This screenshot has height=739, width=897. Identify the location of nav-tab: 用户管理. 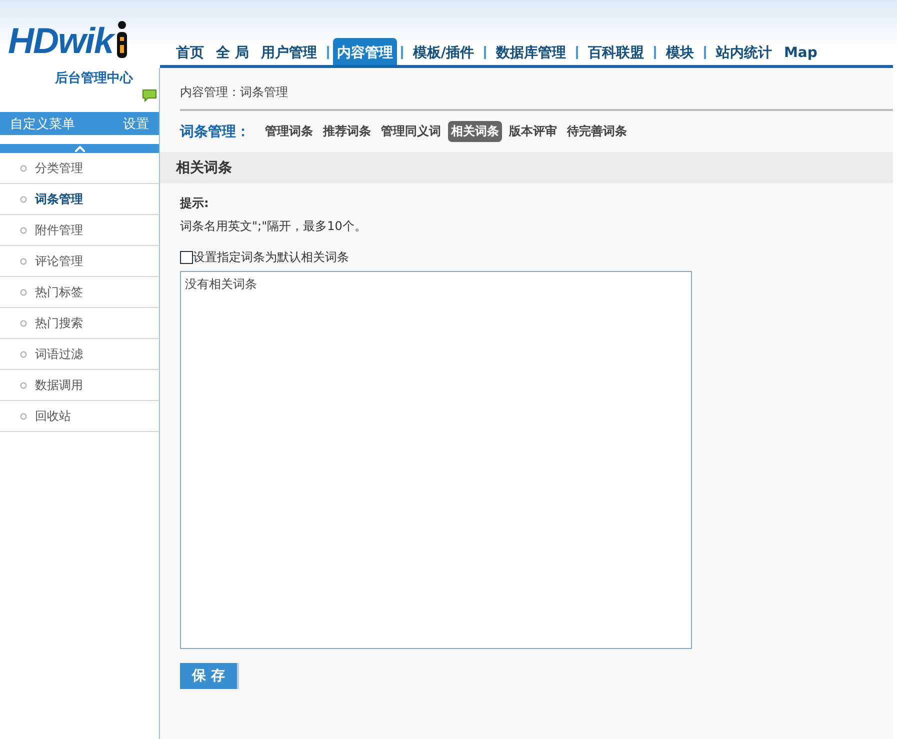
(288, 52).